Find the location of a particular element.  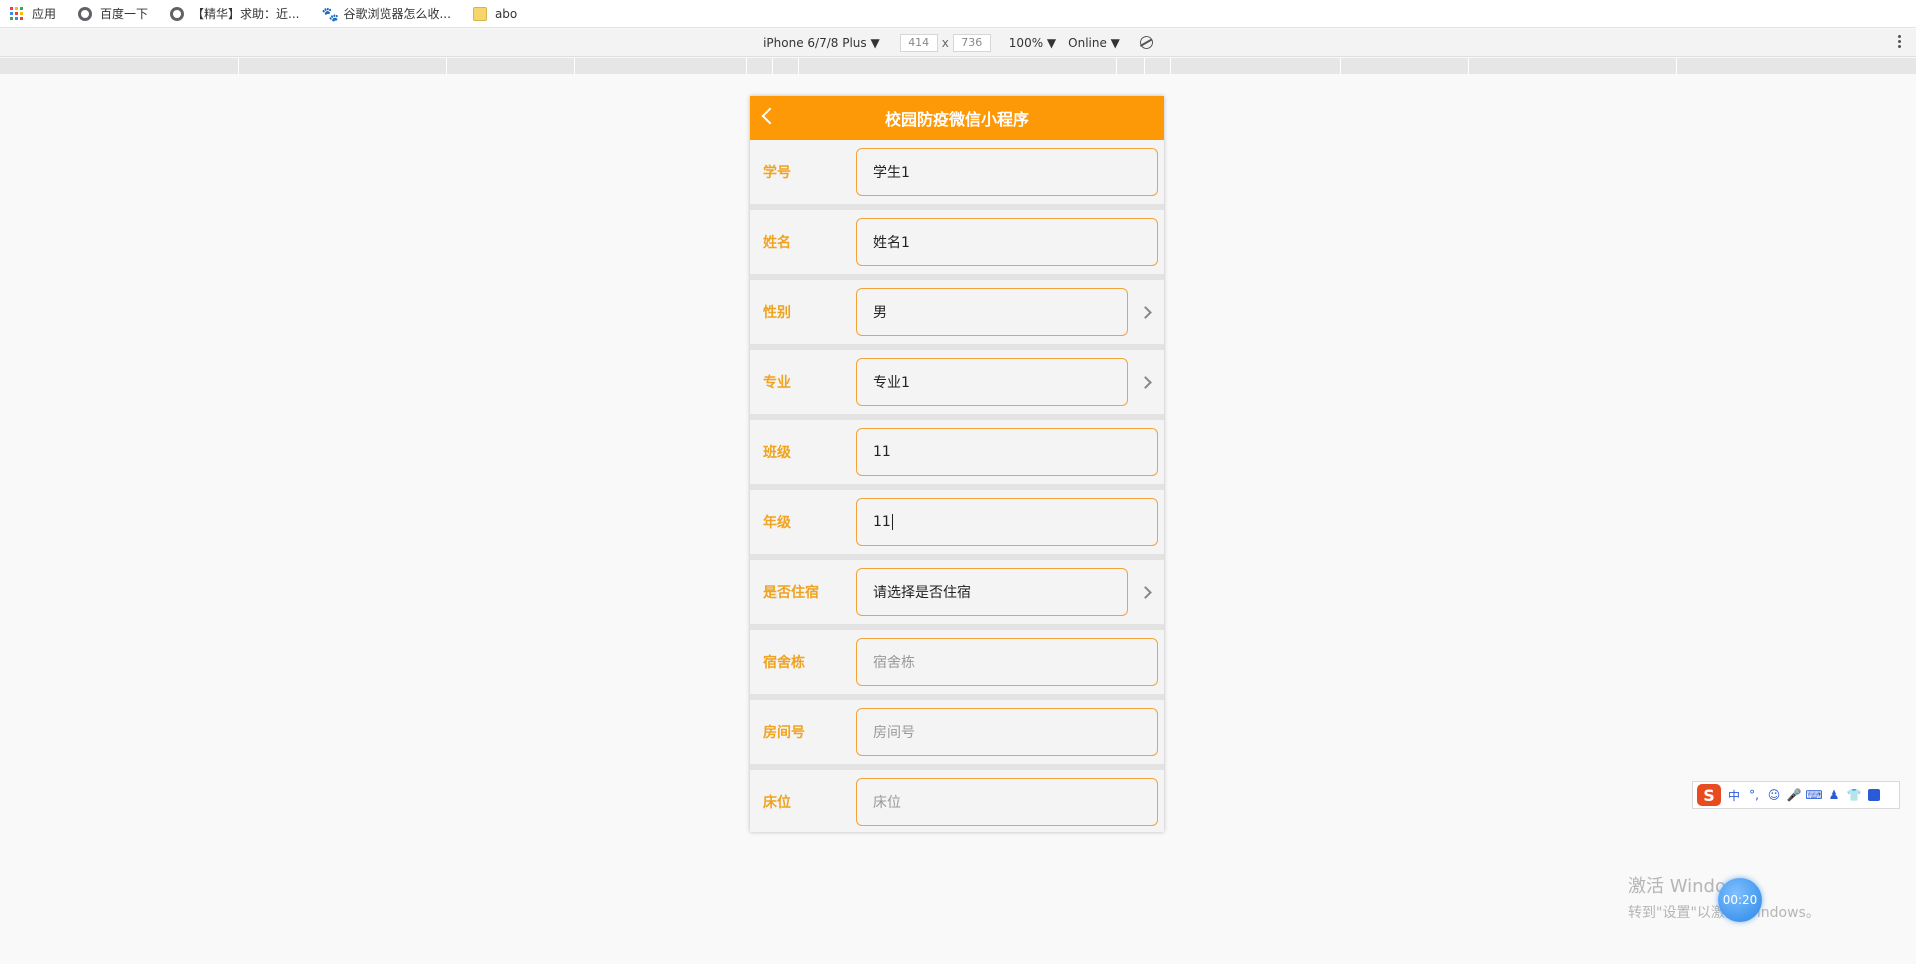

form-row-room-number: 房间号 房间号 is located at coordinates (957, 735).